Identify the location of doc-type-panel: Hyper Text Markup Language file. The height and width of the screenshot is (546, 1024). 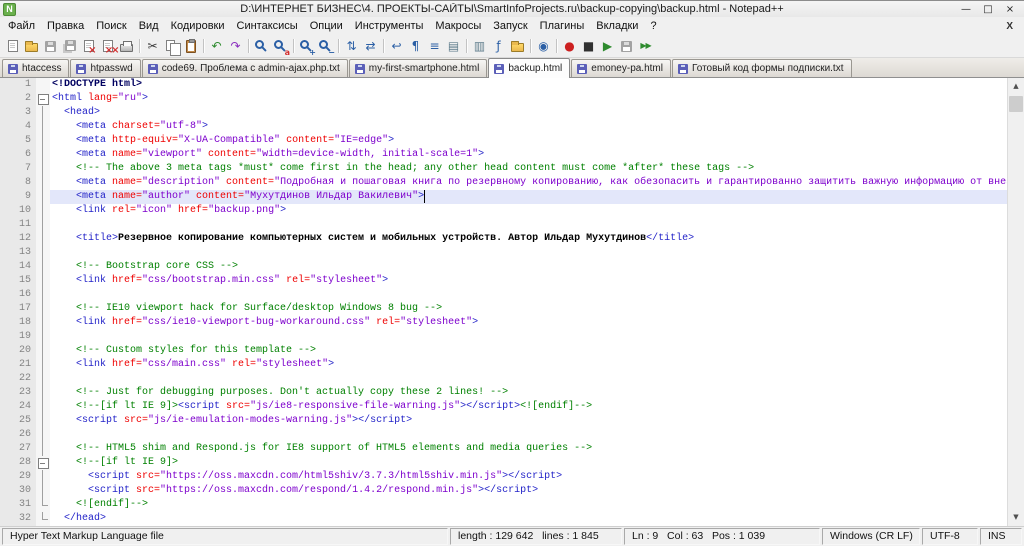
(225, 536).